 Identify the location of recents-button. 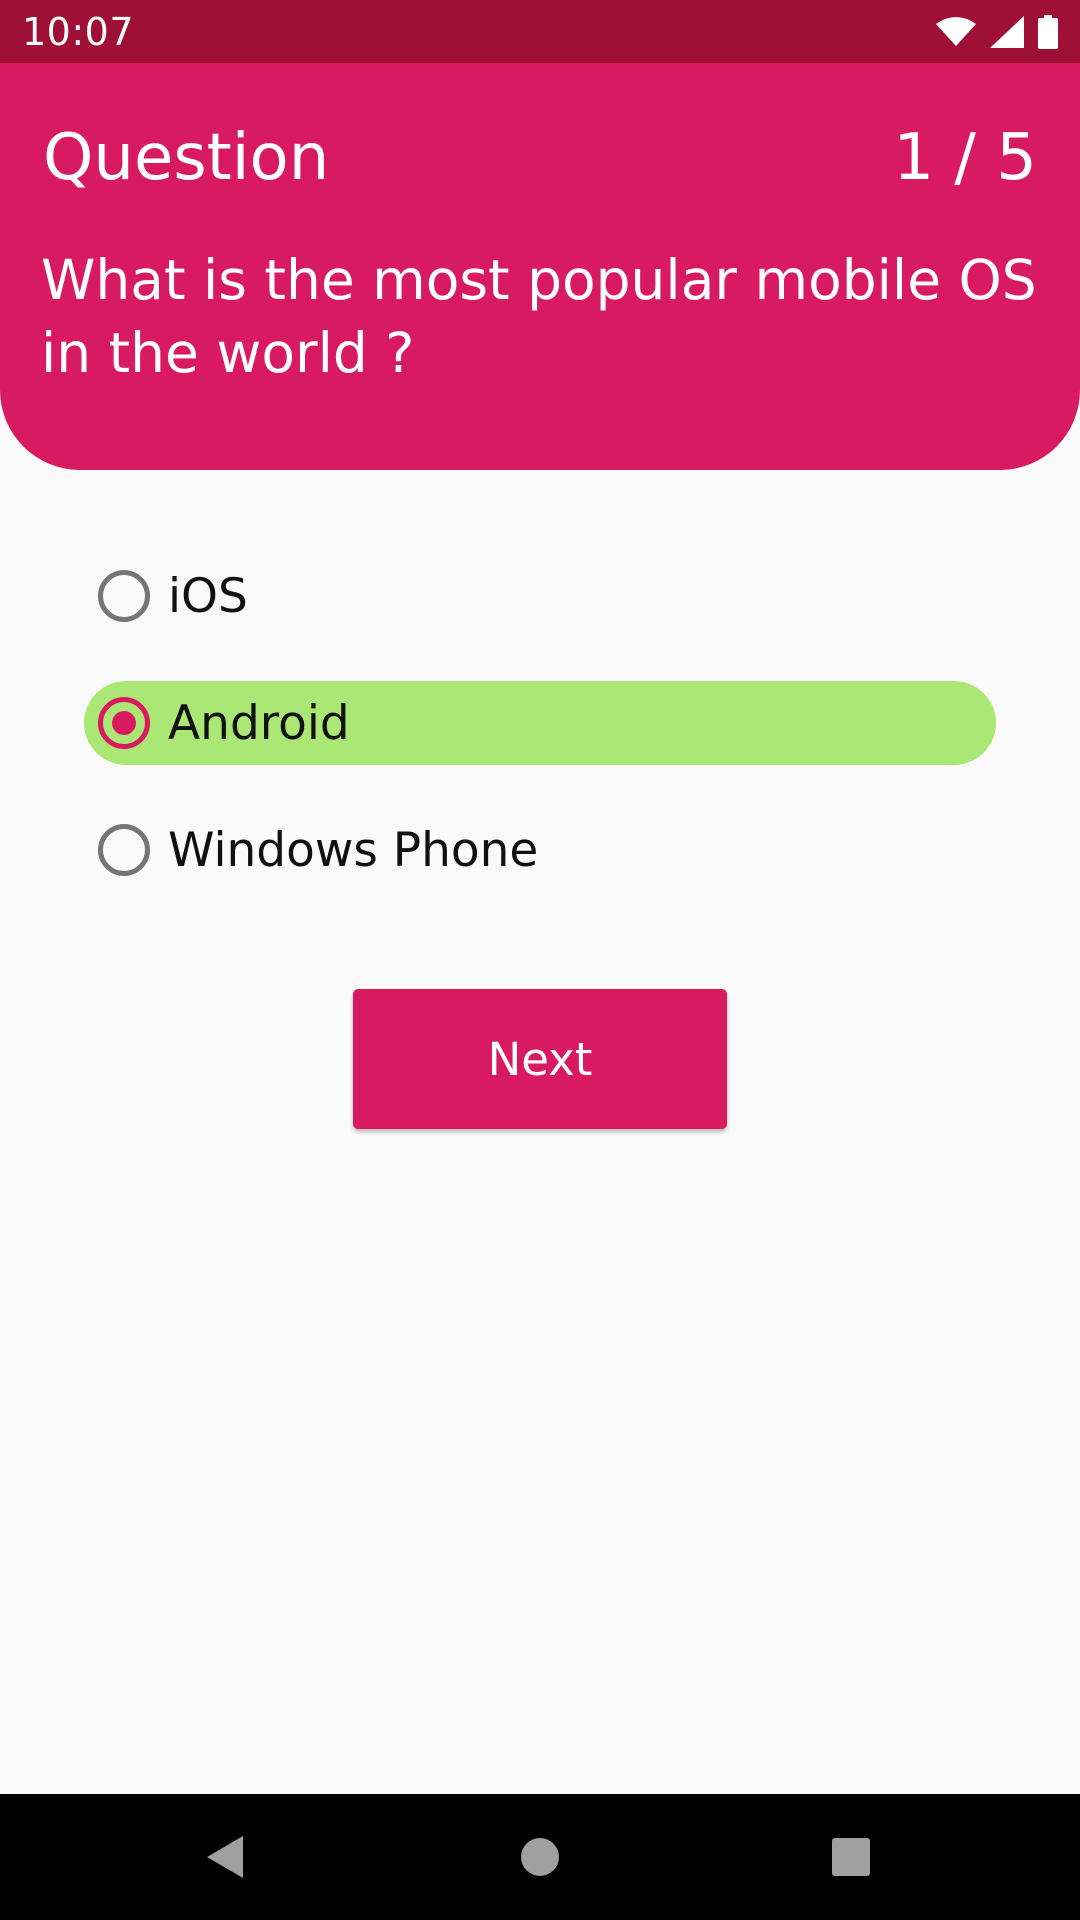
(851, 1857).